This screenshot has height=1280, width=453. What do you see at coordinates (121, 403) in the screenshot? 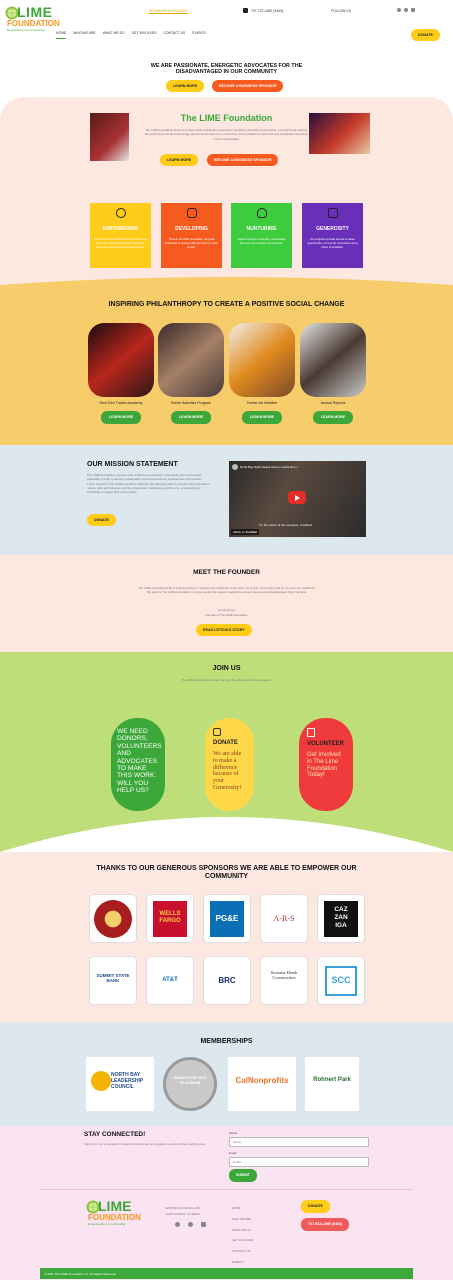
I see `program-name: Next Gen Trades Academy` at bounding box center [121, 403].